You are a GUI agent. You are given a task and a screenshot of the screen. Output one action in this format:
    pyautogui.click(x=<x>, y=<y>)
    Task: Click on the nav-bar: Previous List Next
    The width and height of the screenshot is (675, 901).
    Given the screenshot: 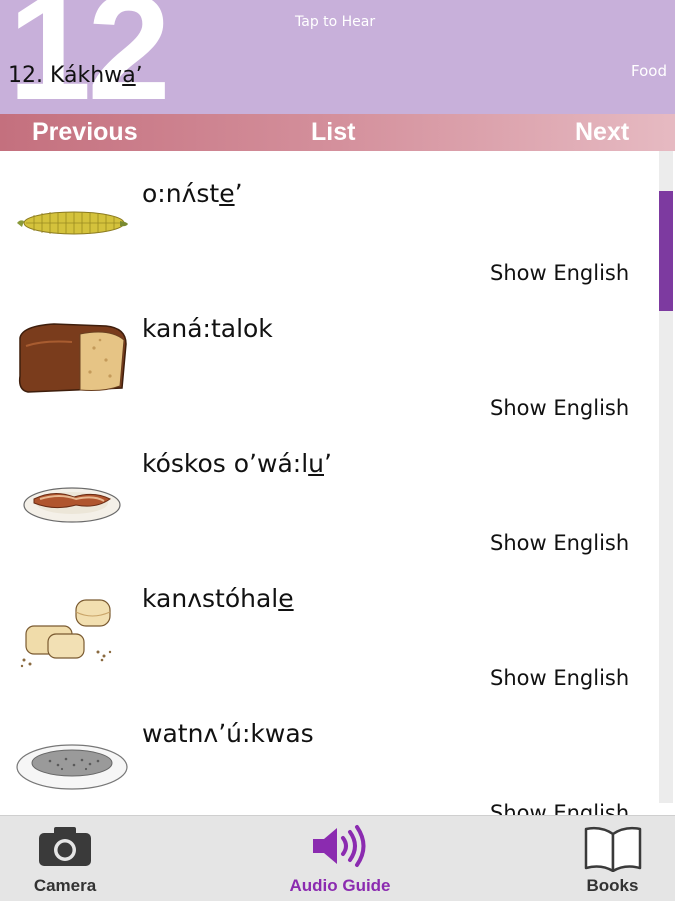 What is the action you would take?
    pyautogui.click(x=337, y=132)
    